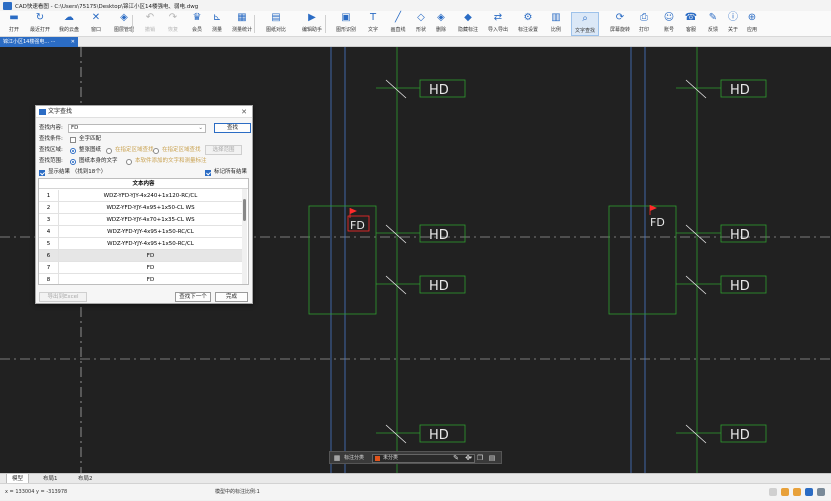 This screenshot has height=501, width=831. Describe the element at coordinates (49, 268) in the screenshot. I see `row-number: 7` at that location.